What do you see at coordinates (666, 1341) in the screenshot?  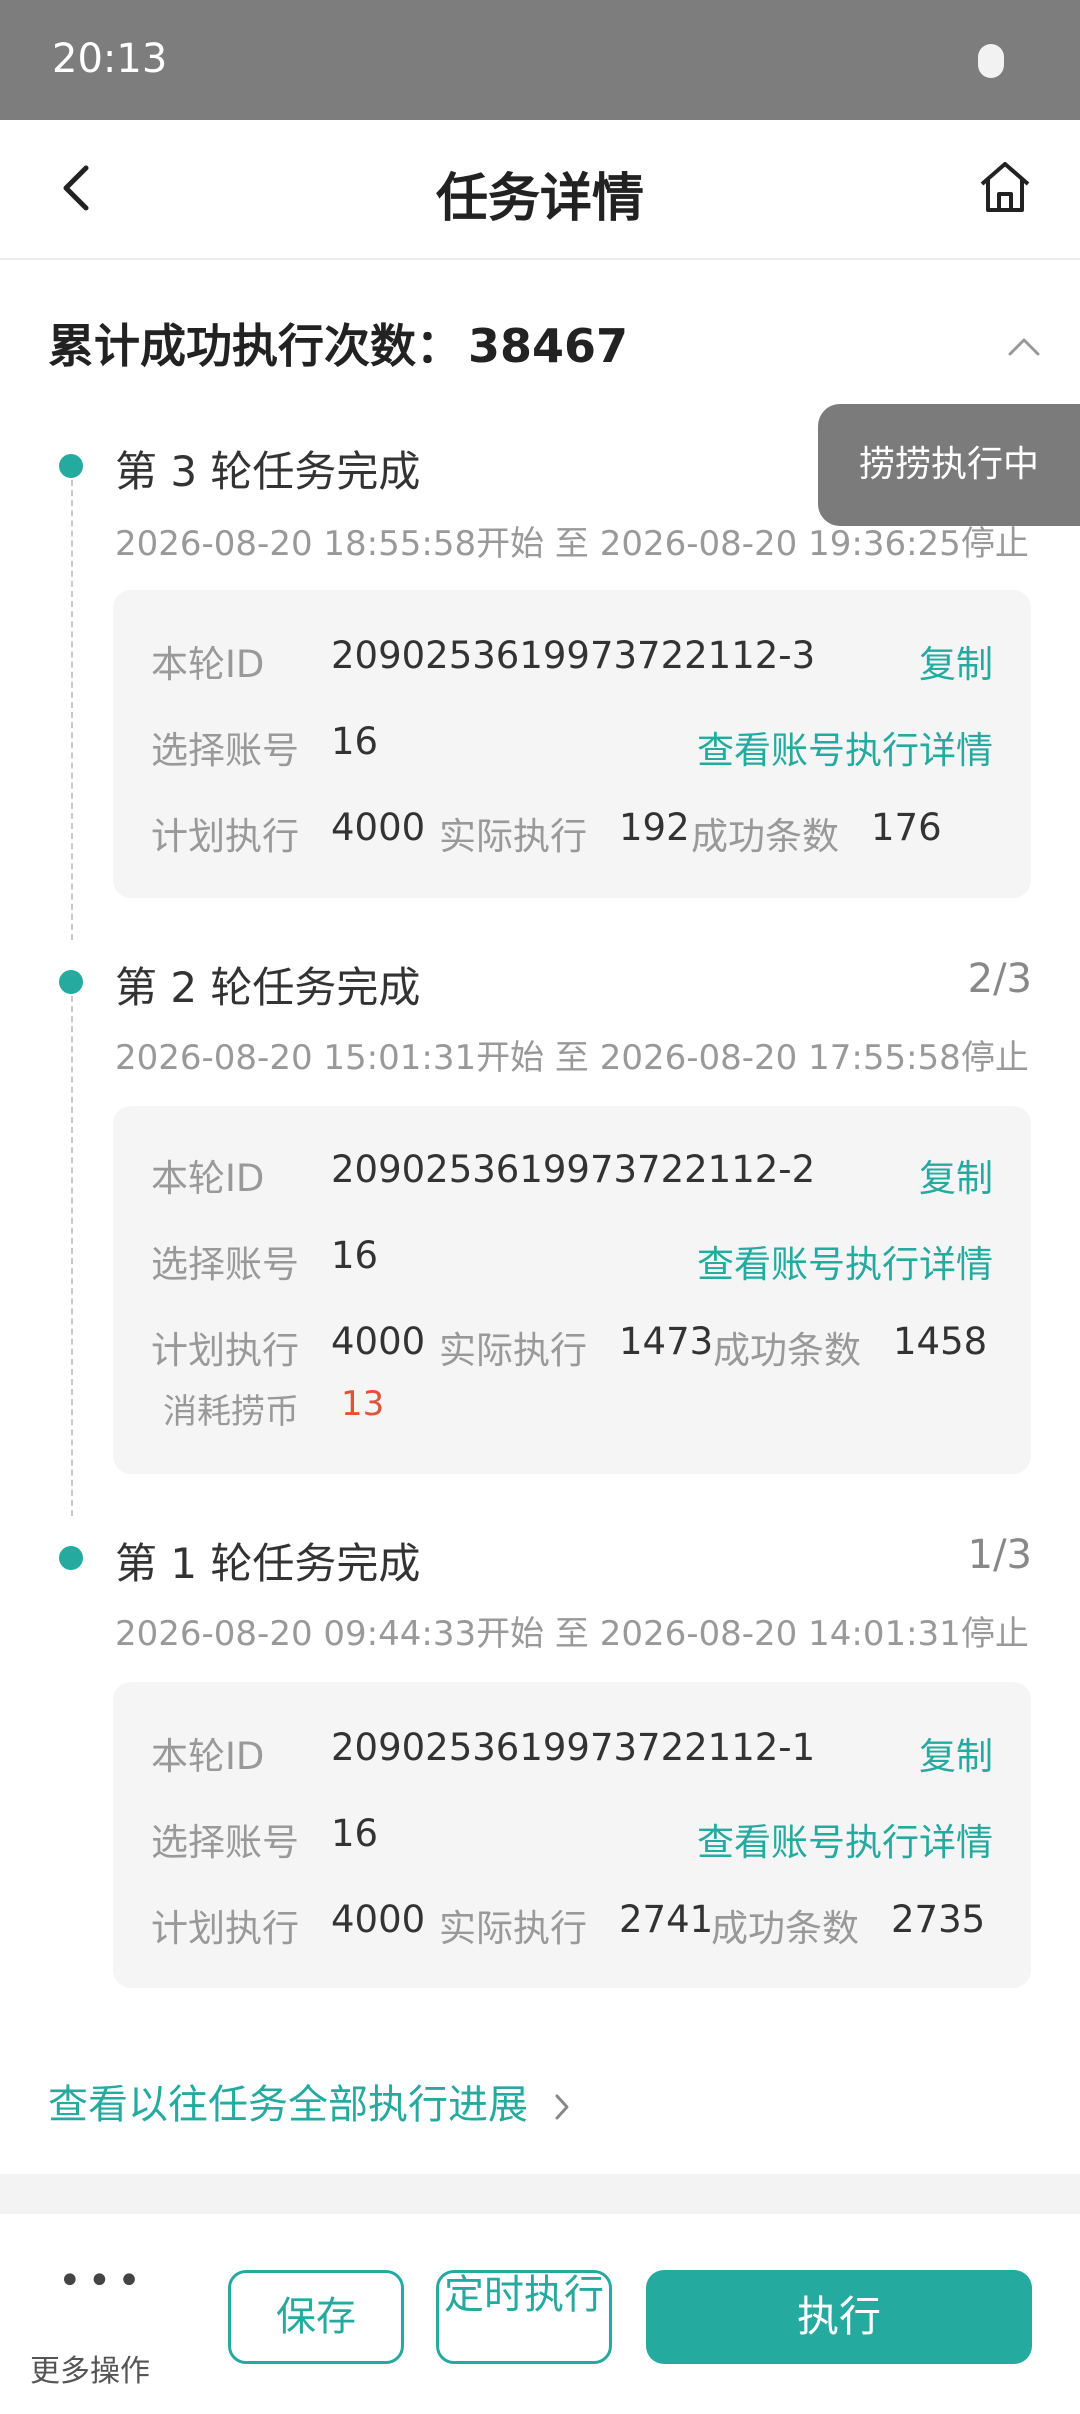 I see `actual-value: 1473` at bounding box center [666, 1341].